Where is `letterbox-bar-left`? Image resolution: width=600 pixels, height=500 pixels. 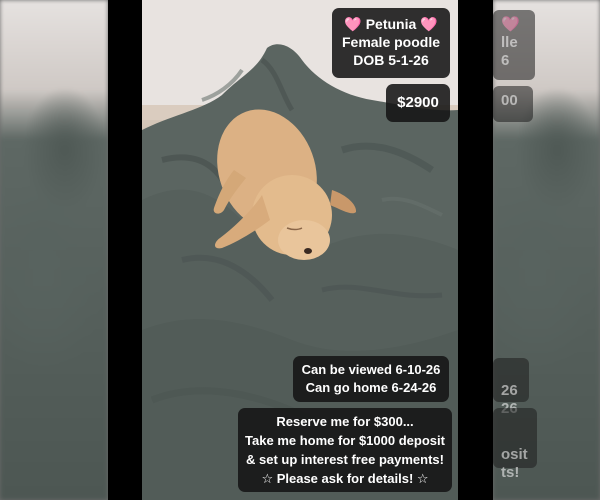 letterbox-bar-left is located at coordinates (125, 250).